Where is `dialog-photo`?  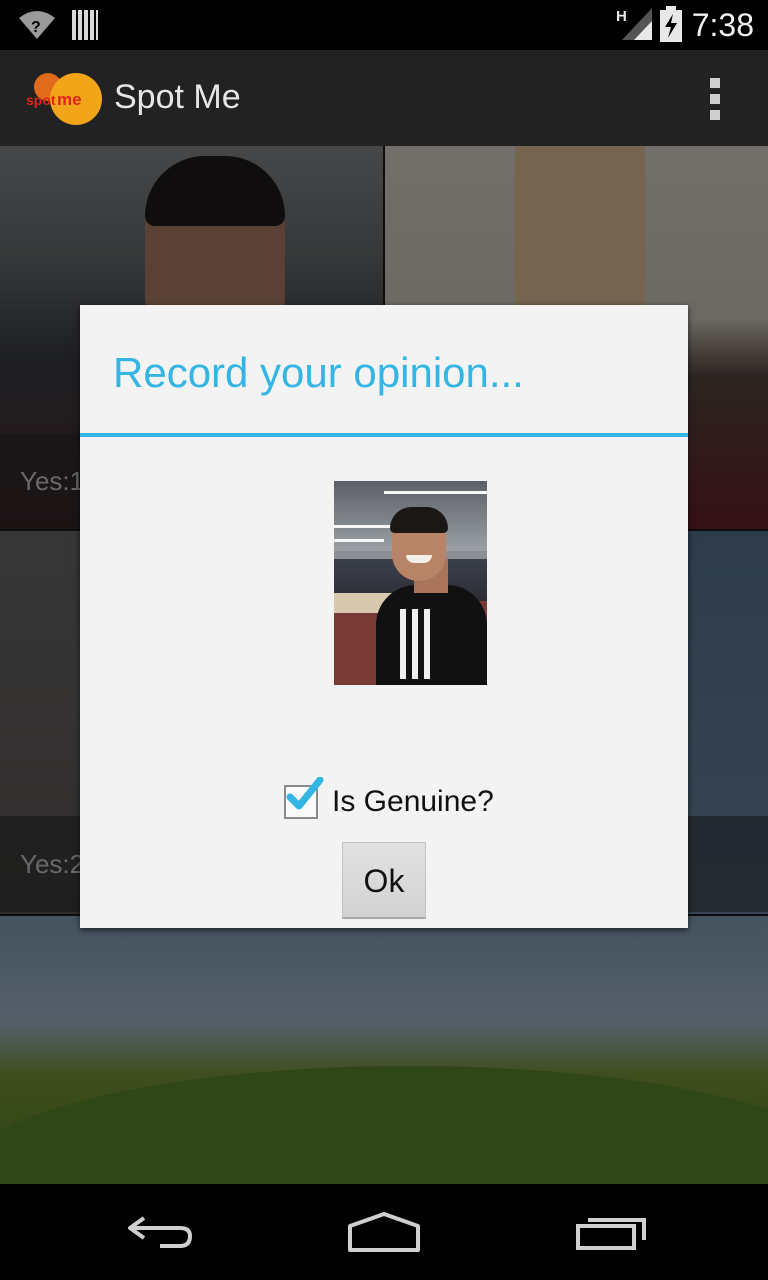 dialog-photo is located at coordinates (410, 583).